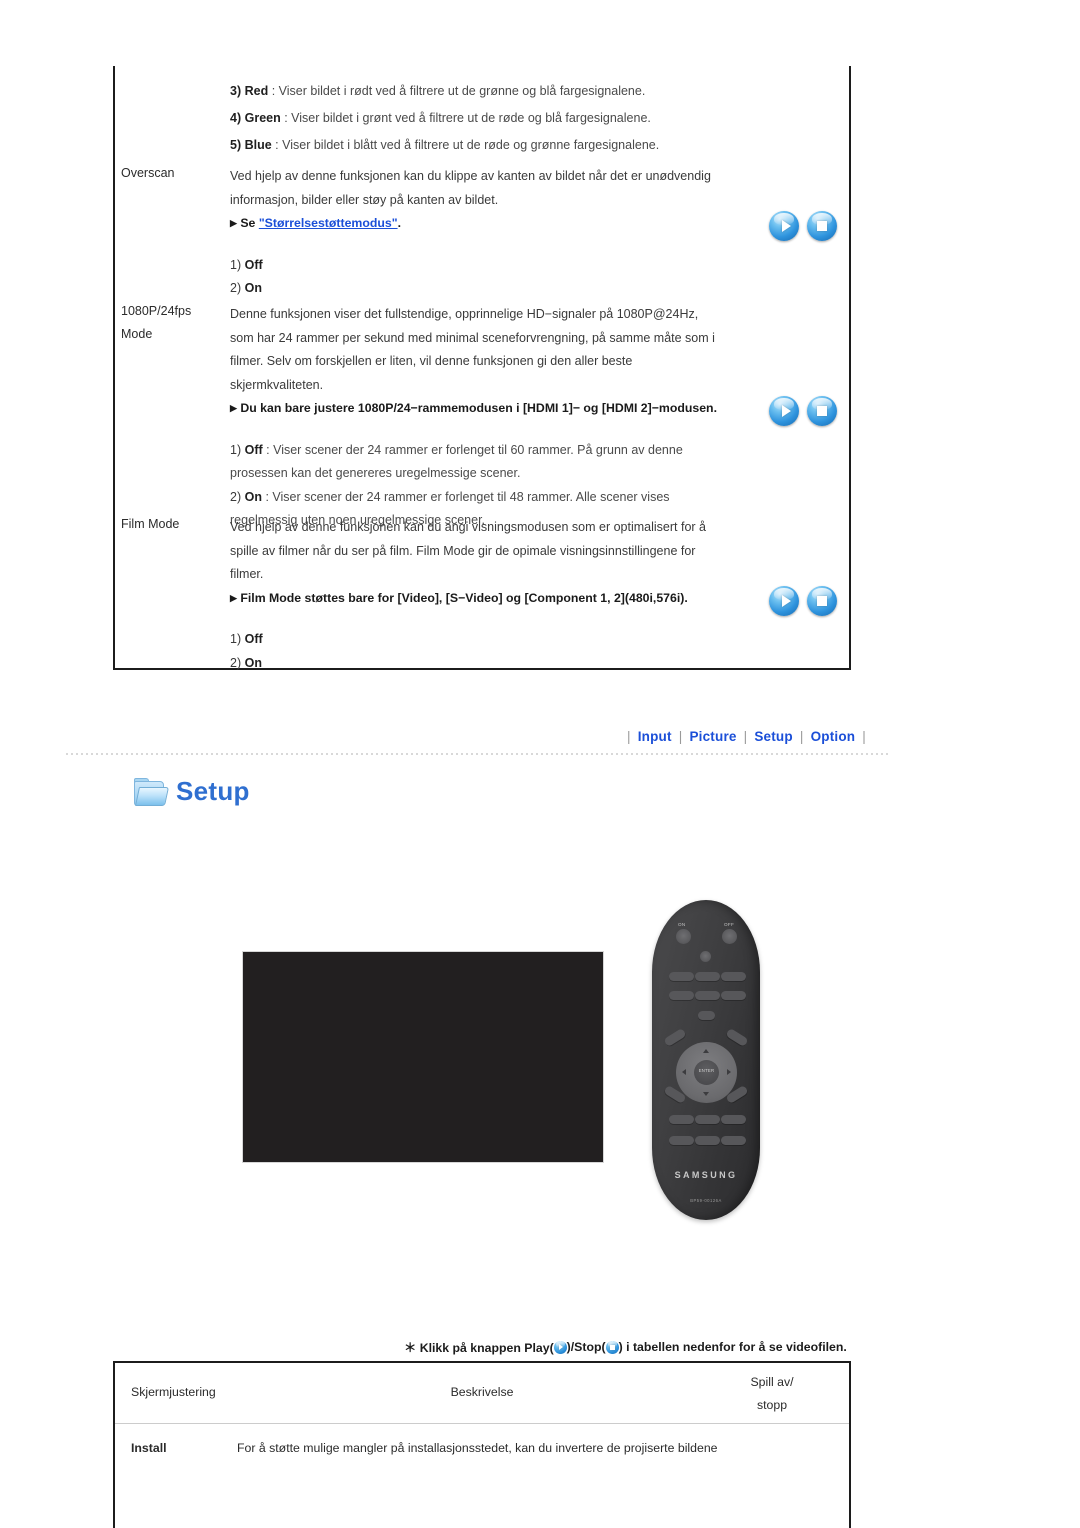 The width and height of the screenshot is (1080, 1528). I want to click on play-stop-button-group-1080p, so click(803, 411).